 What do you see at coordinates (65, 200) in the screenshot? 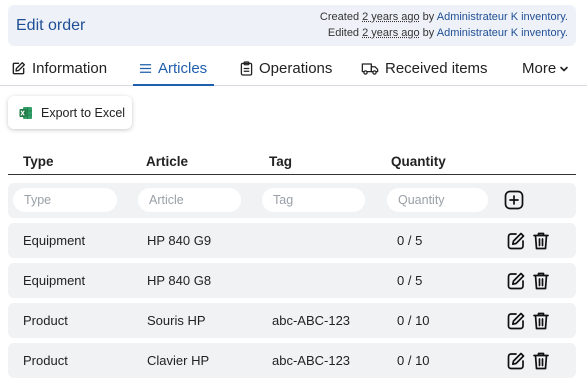
I see `type-filter-input` at bounding box center [65, 200].